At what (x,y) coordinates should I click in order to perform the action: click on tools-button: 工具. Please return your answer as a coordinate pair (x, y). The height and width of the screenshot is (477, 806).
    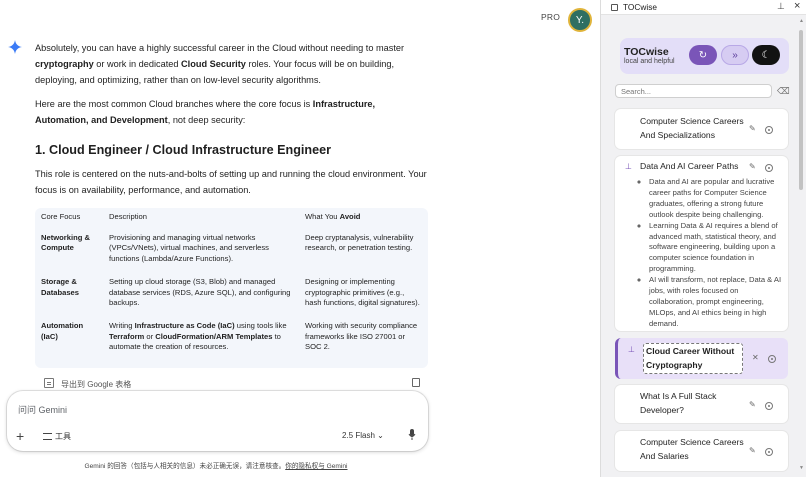
    Looking at the image, I should click on (57, 436).